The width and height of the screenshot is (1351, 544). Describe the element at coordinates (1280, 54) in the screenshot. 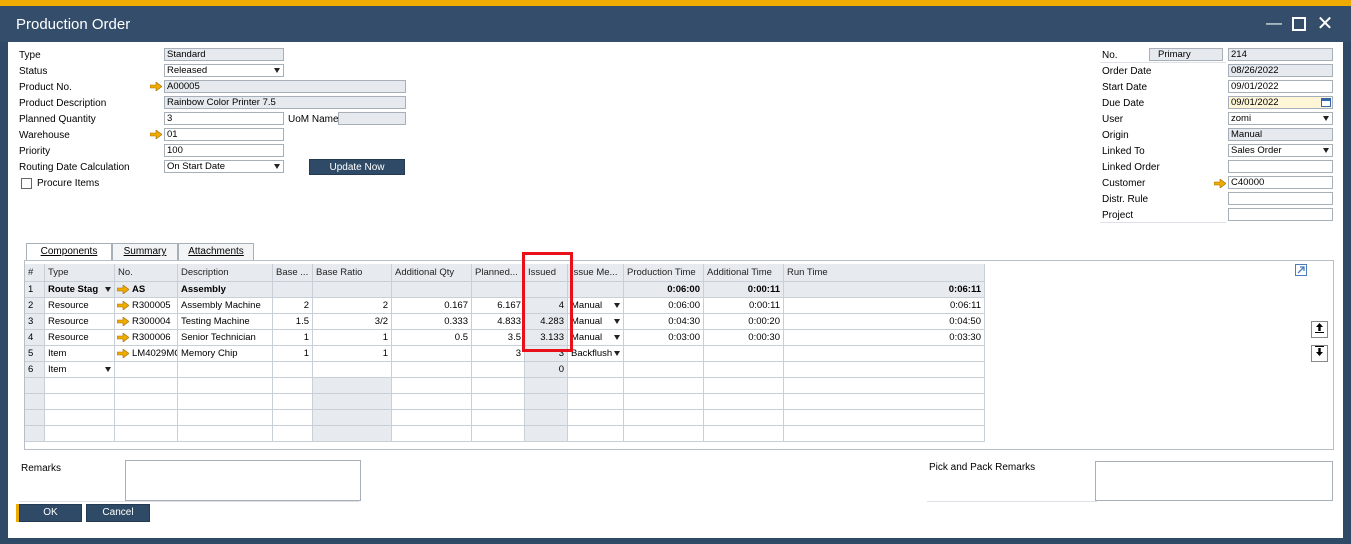

I see `doc-no-field: 214` at that location.